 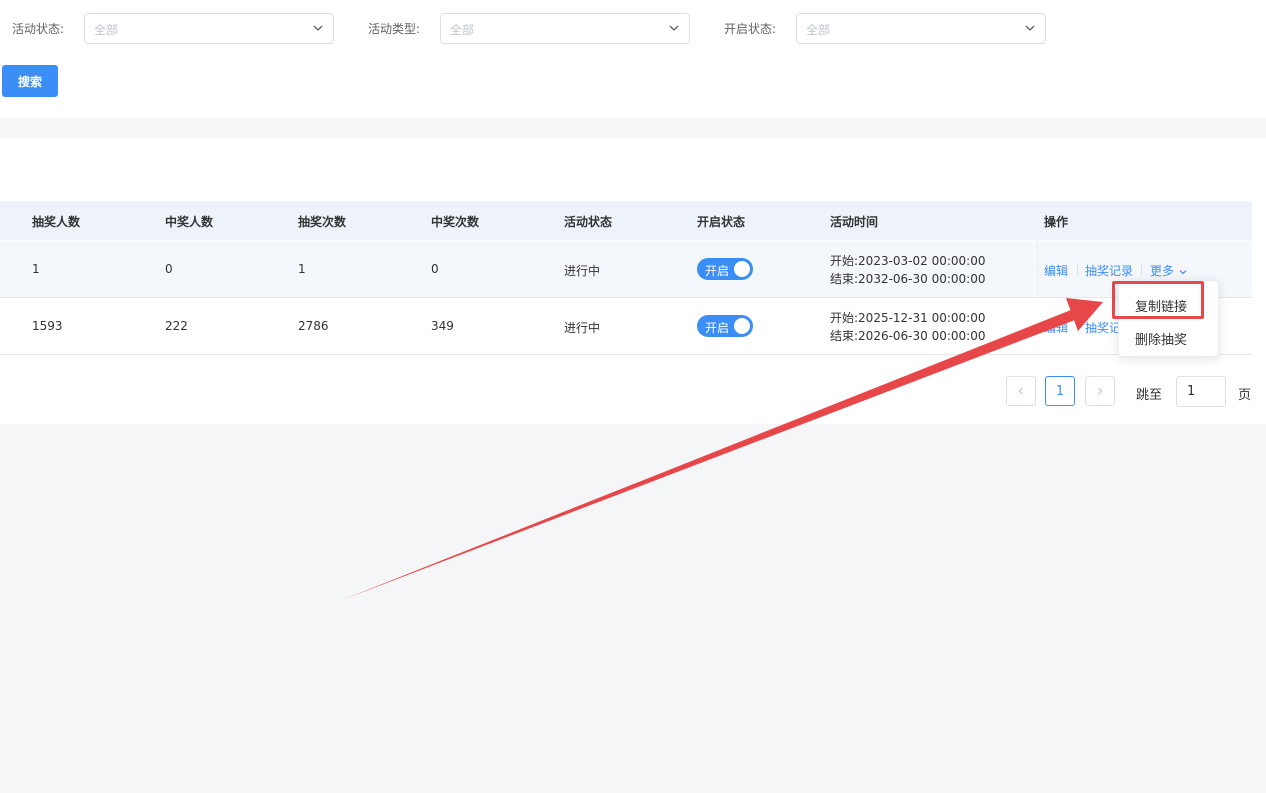 What do you see at coordinates (908, 279) in the screenshot?
I see `cell-end-time: 结束:2032-06-30 00:00:00` at bounding box center [908, 279].